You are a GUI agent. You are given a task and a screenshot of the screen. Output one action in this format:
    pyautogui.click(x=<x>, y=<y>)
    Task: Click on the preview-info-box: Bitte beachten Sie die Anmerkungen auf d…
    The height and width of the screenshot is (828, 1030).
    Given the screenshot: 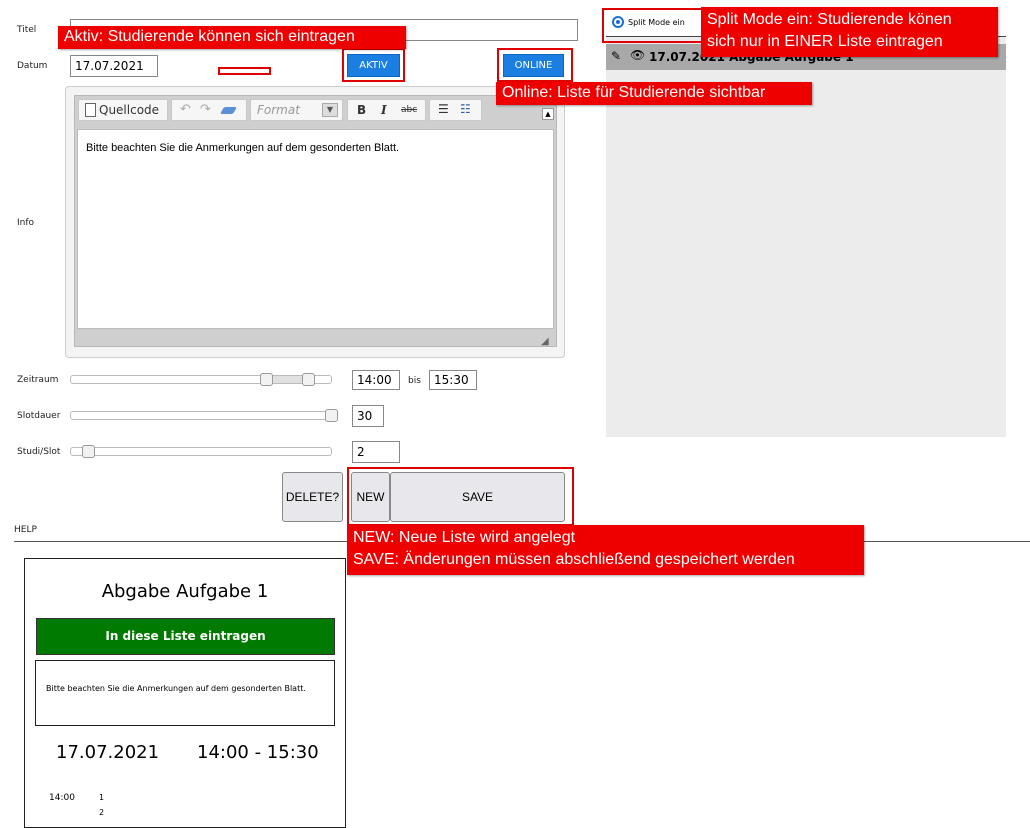 What is the action you would take?
    pyautogui.click(x=185, y=693)
    